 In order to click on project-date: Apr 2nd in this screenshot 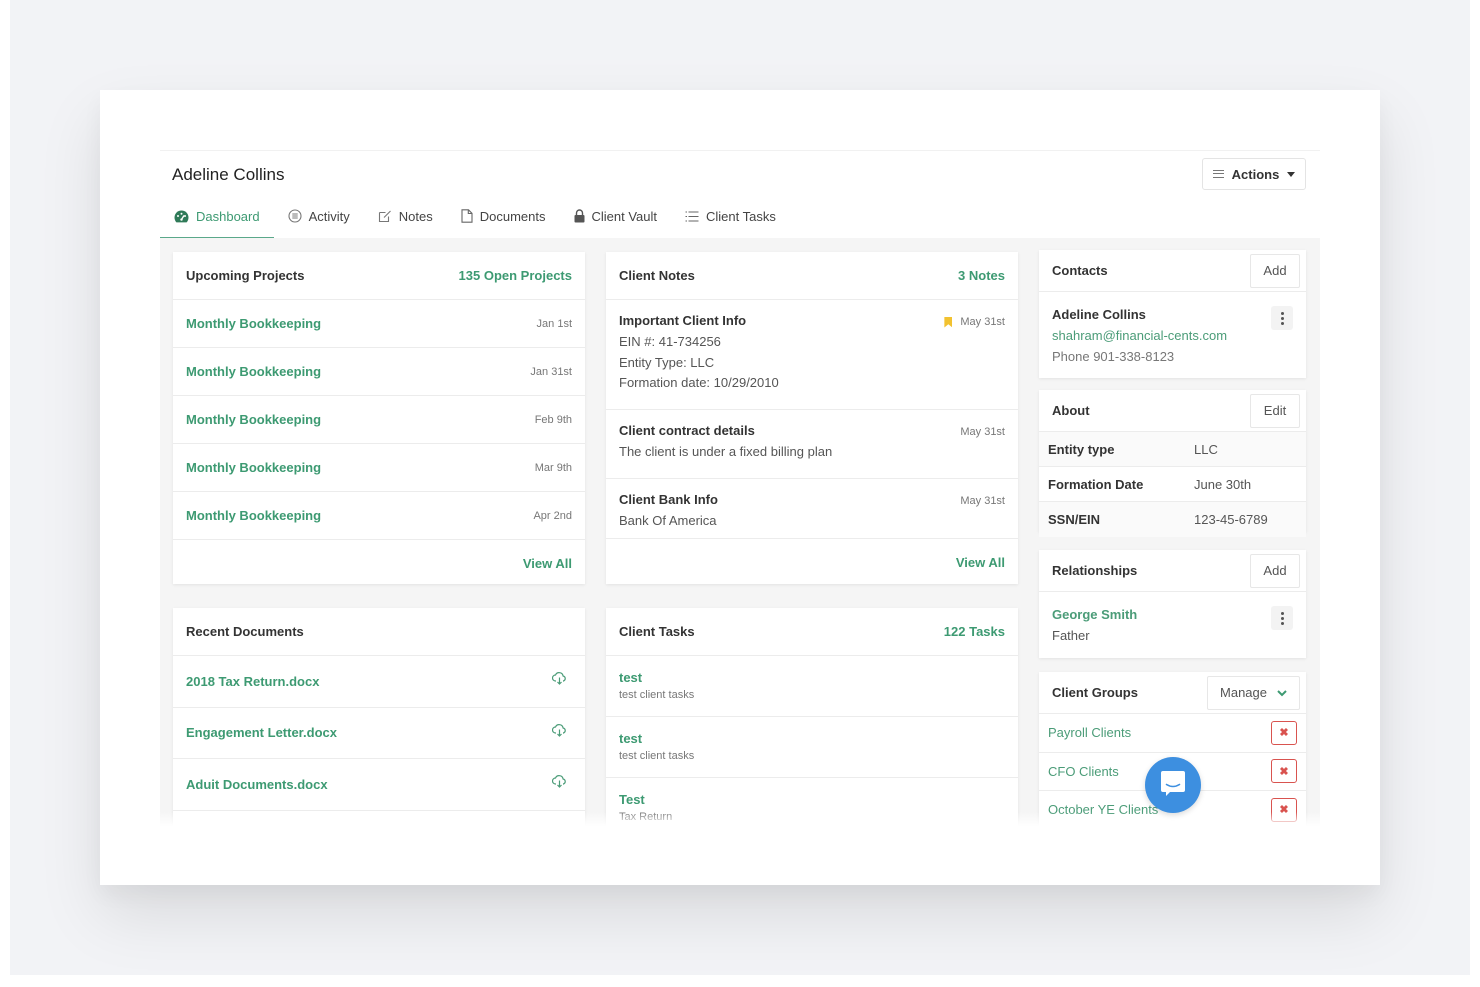, I will do `click(552, 515)`.